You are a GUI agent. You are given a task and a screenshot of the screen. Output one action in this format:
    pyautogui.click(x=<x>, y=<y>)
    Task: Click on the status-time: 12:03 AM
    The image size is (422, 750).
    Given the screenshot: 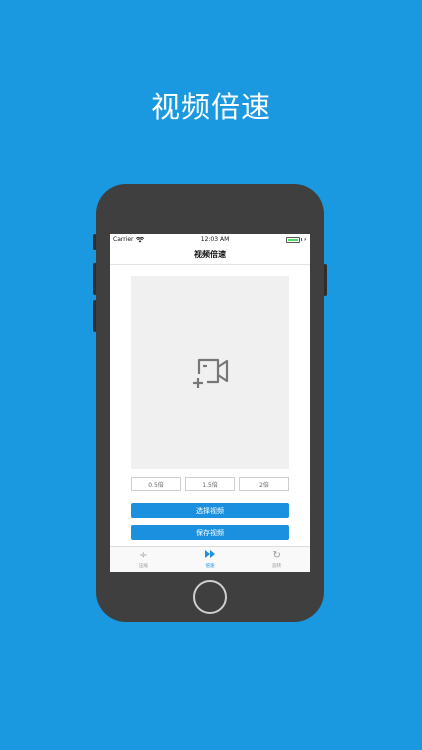 What is the action you would take?
    pyautogui.click(x=215, y=239)
    